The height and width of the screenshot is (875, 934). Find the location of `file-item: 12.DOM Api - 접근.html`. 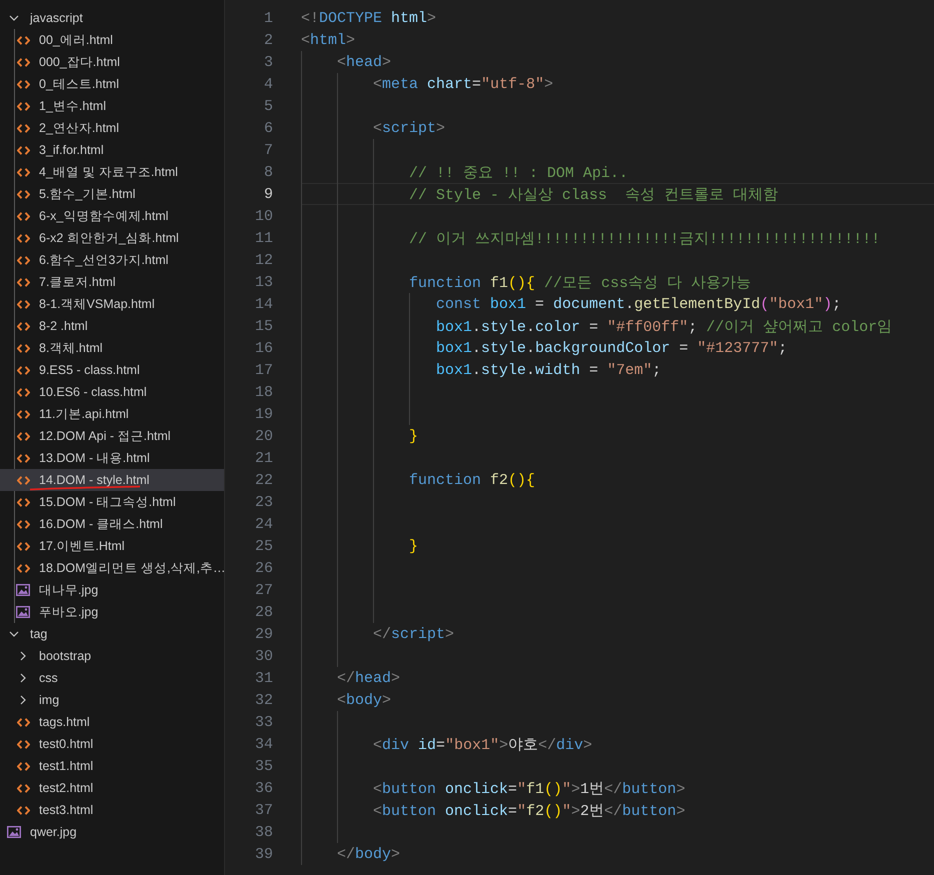

file-item: 12.DOM Api - 접근.html is located at coordinates (112, 436).